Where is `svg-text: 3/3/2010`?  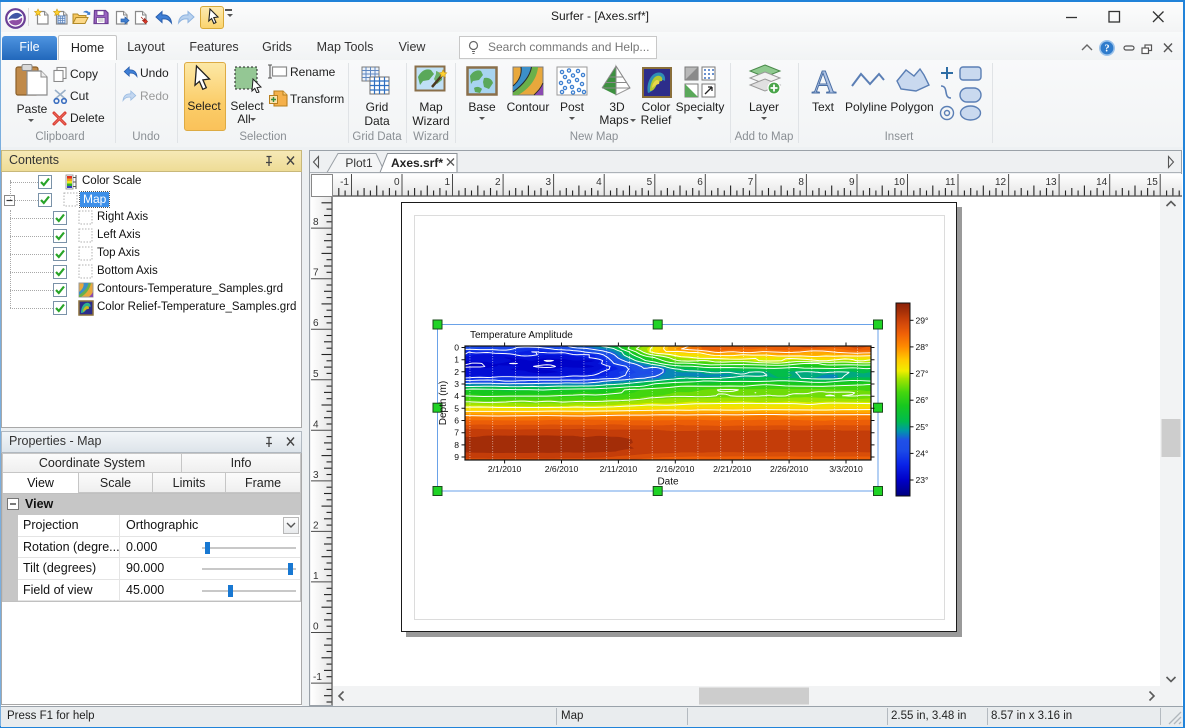
svg-text: 3/3/2010 is located at coordinates (846, 469).